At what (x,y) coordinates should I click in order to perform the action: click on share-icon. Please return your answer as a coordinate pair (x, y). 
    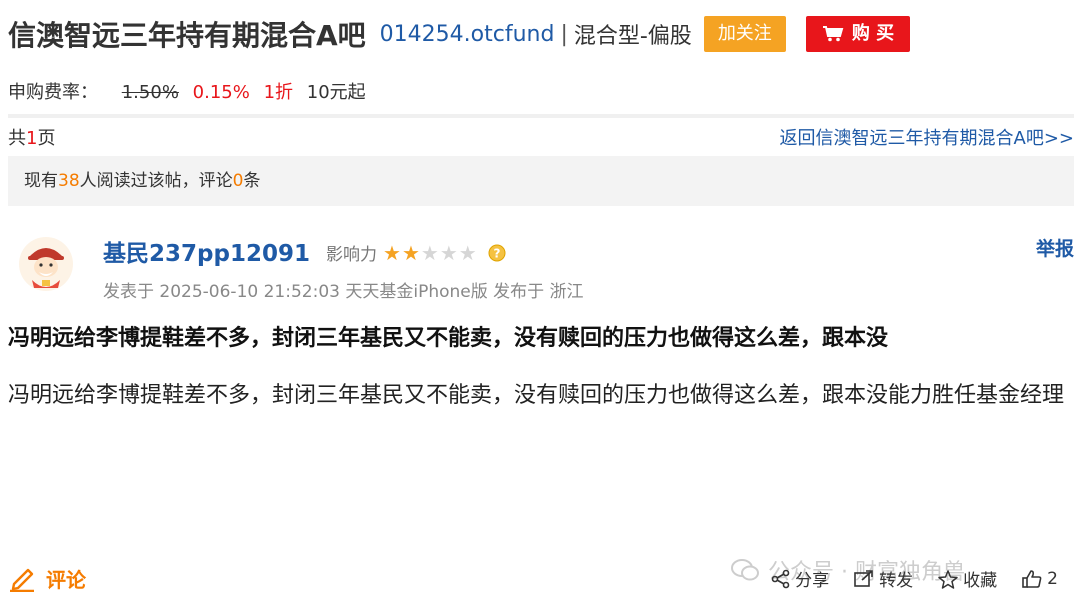
    Looking at the image, I should click on (780, 578).